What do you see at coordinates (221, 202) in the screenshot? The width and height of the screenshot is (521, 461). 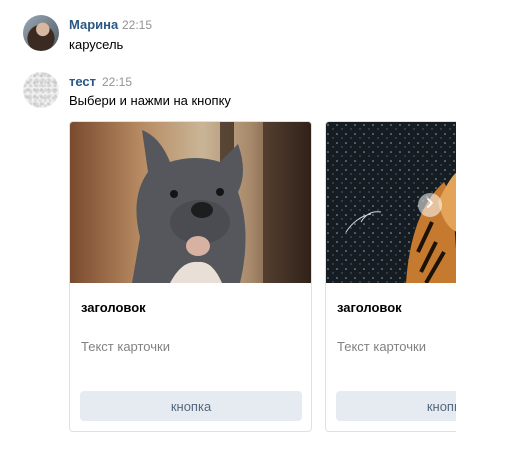 I see `dog-illustration` at bounding box center [221, 202].